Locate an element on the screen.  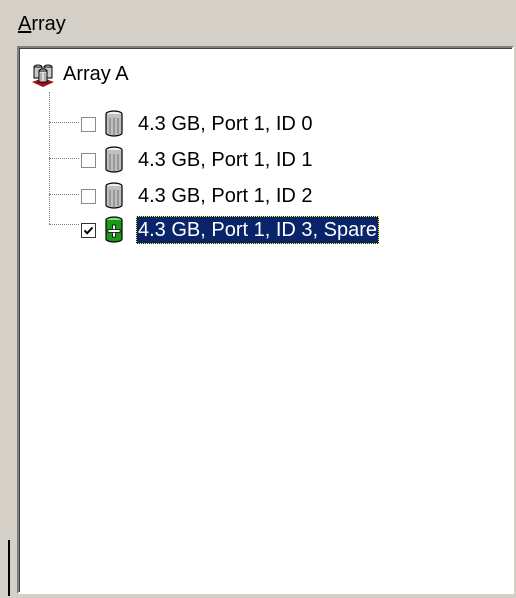
tree-node-disk-id3-spare: 4.3 GB, Port 1, ID 3, Spare is located at coordinates (230, 230).